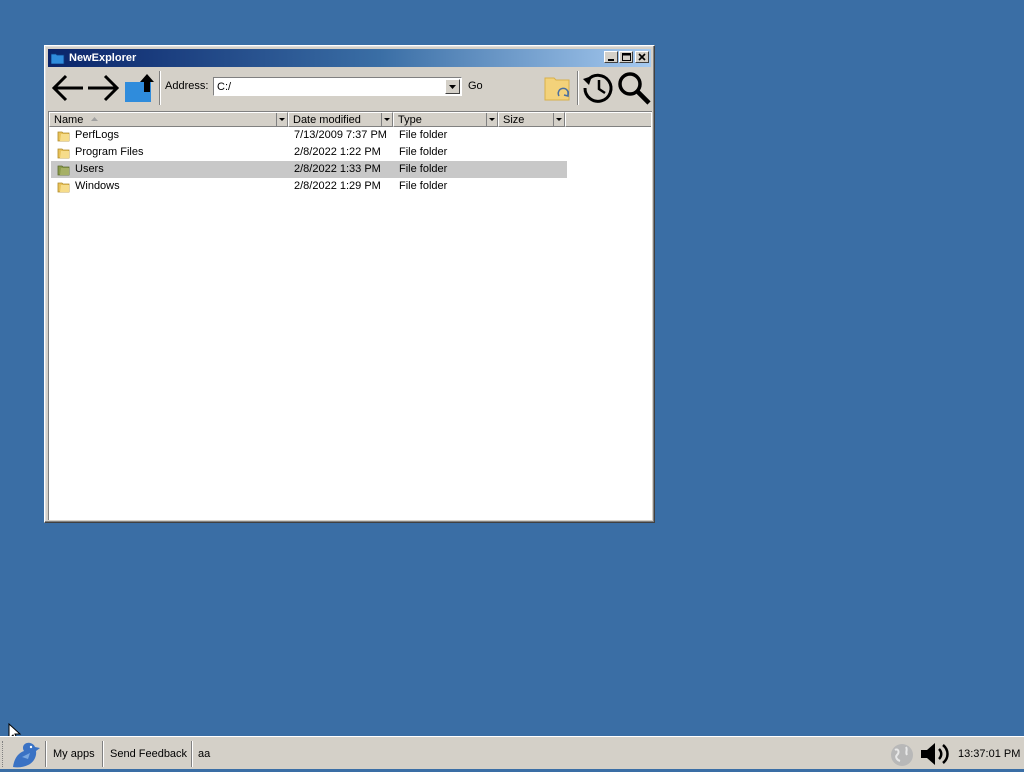 The height and width of the screenshot is (772, 1024). I want to click on window-title: NewExplorer, so click(103, 58).